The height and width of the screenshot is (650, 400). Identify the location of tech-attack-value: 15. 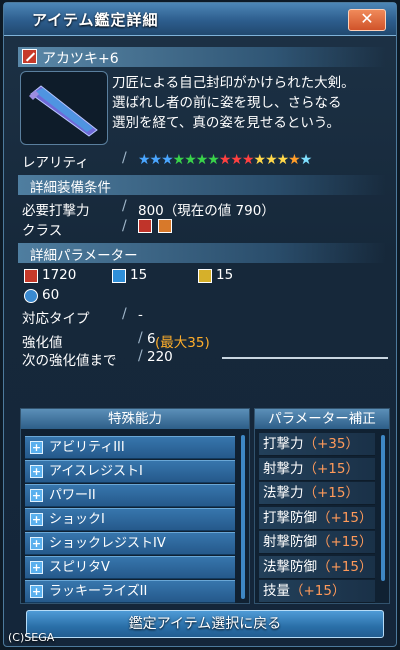
(225, 275).